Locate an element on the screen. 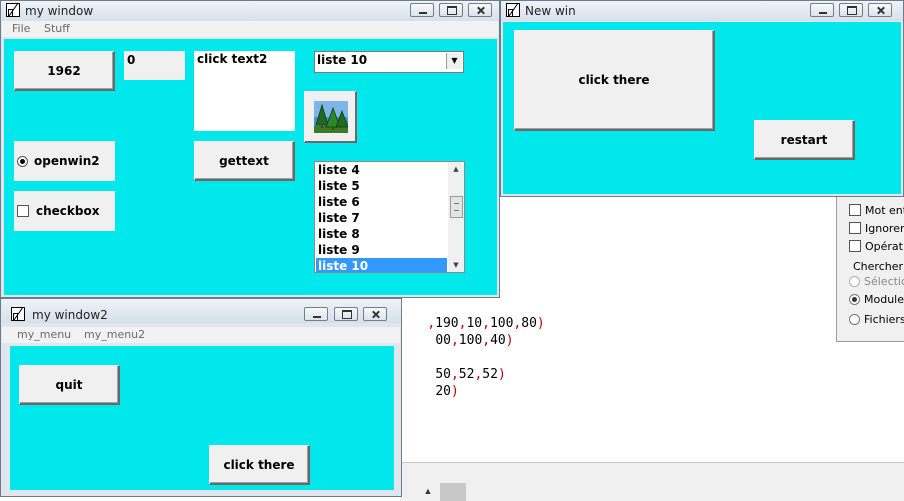 The height and width of the screenshot is (501, 904). option-ignore-case: Ignorer le is located at coordinates (876, 230).